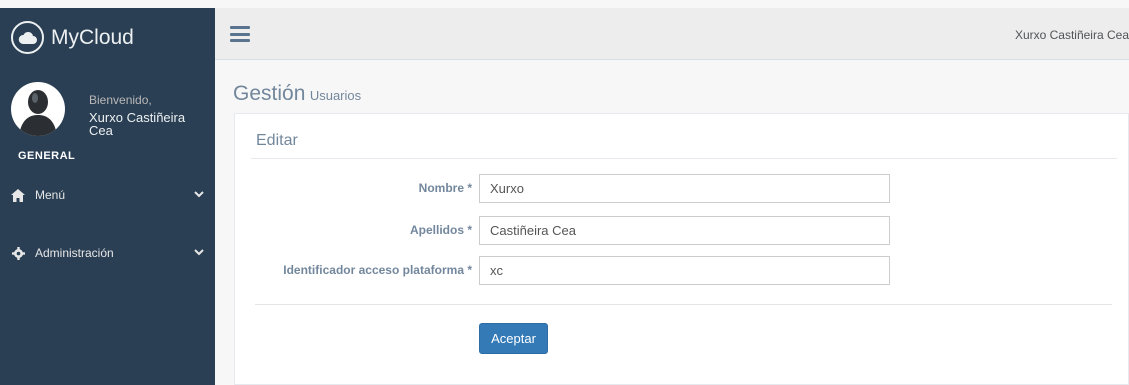 The image size is (1129, 385). What do you see at coordinates (47, 156) in the screenshot?
I see `section-title-general: GENERAL` at bounding box center [47, 156].